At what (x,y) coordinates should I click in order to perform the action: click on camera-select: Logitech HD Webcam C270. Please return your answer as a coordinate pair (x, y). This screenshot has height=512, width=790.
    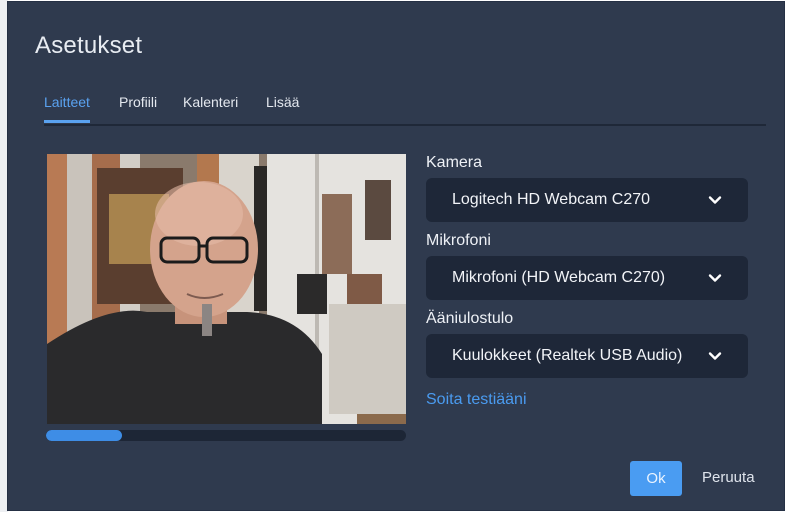
    Looking at the image, I should click on (587, 200).